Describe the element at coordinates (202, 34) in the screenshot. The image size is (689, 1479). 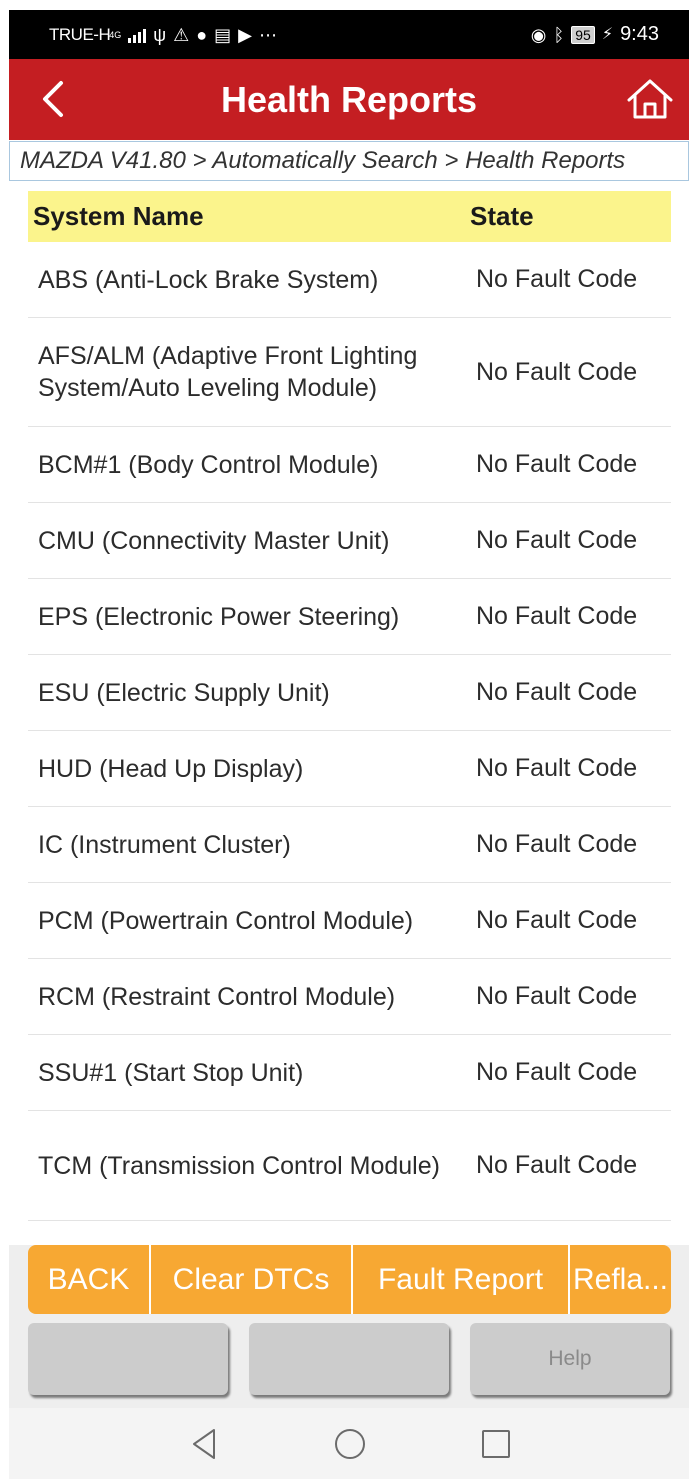
I see `line-app-icon: ●` at that location.